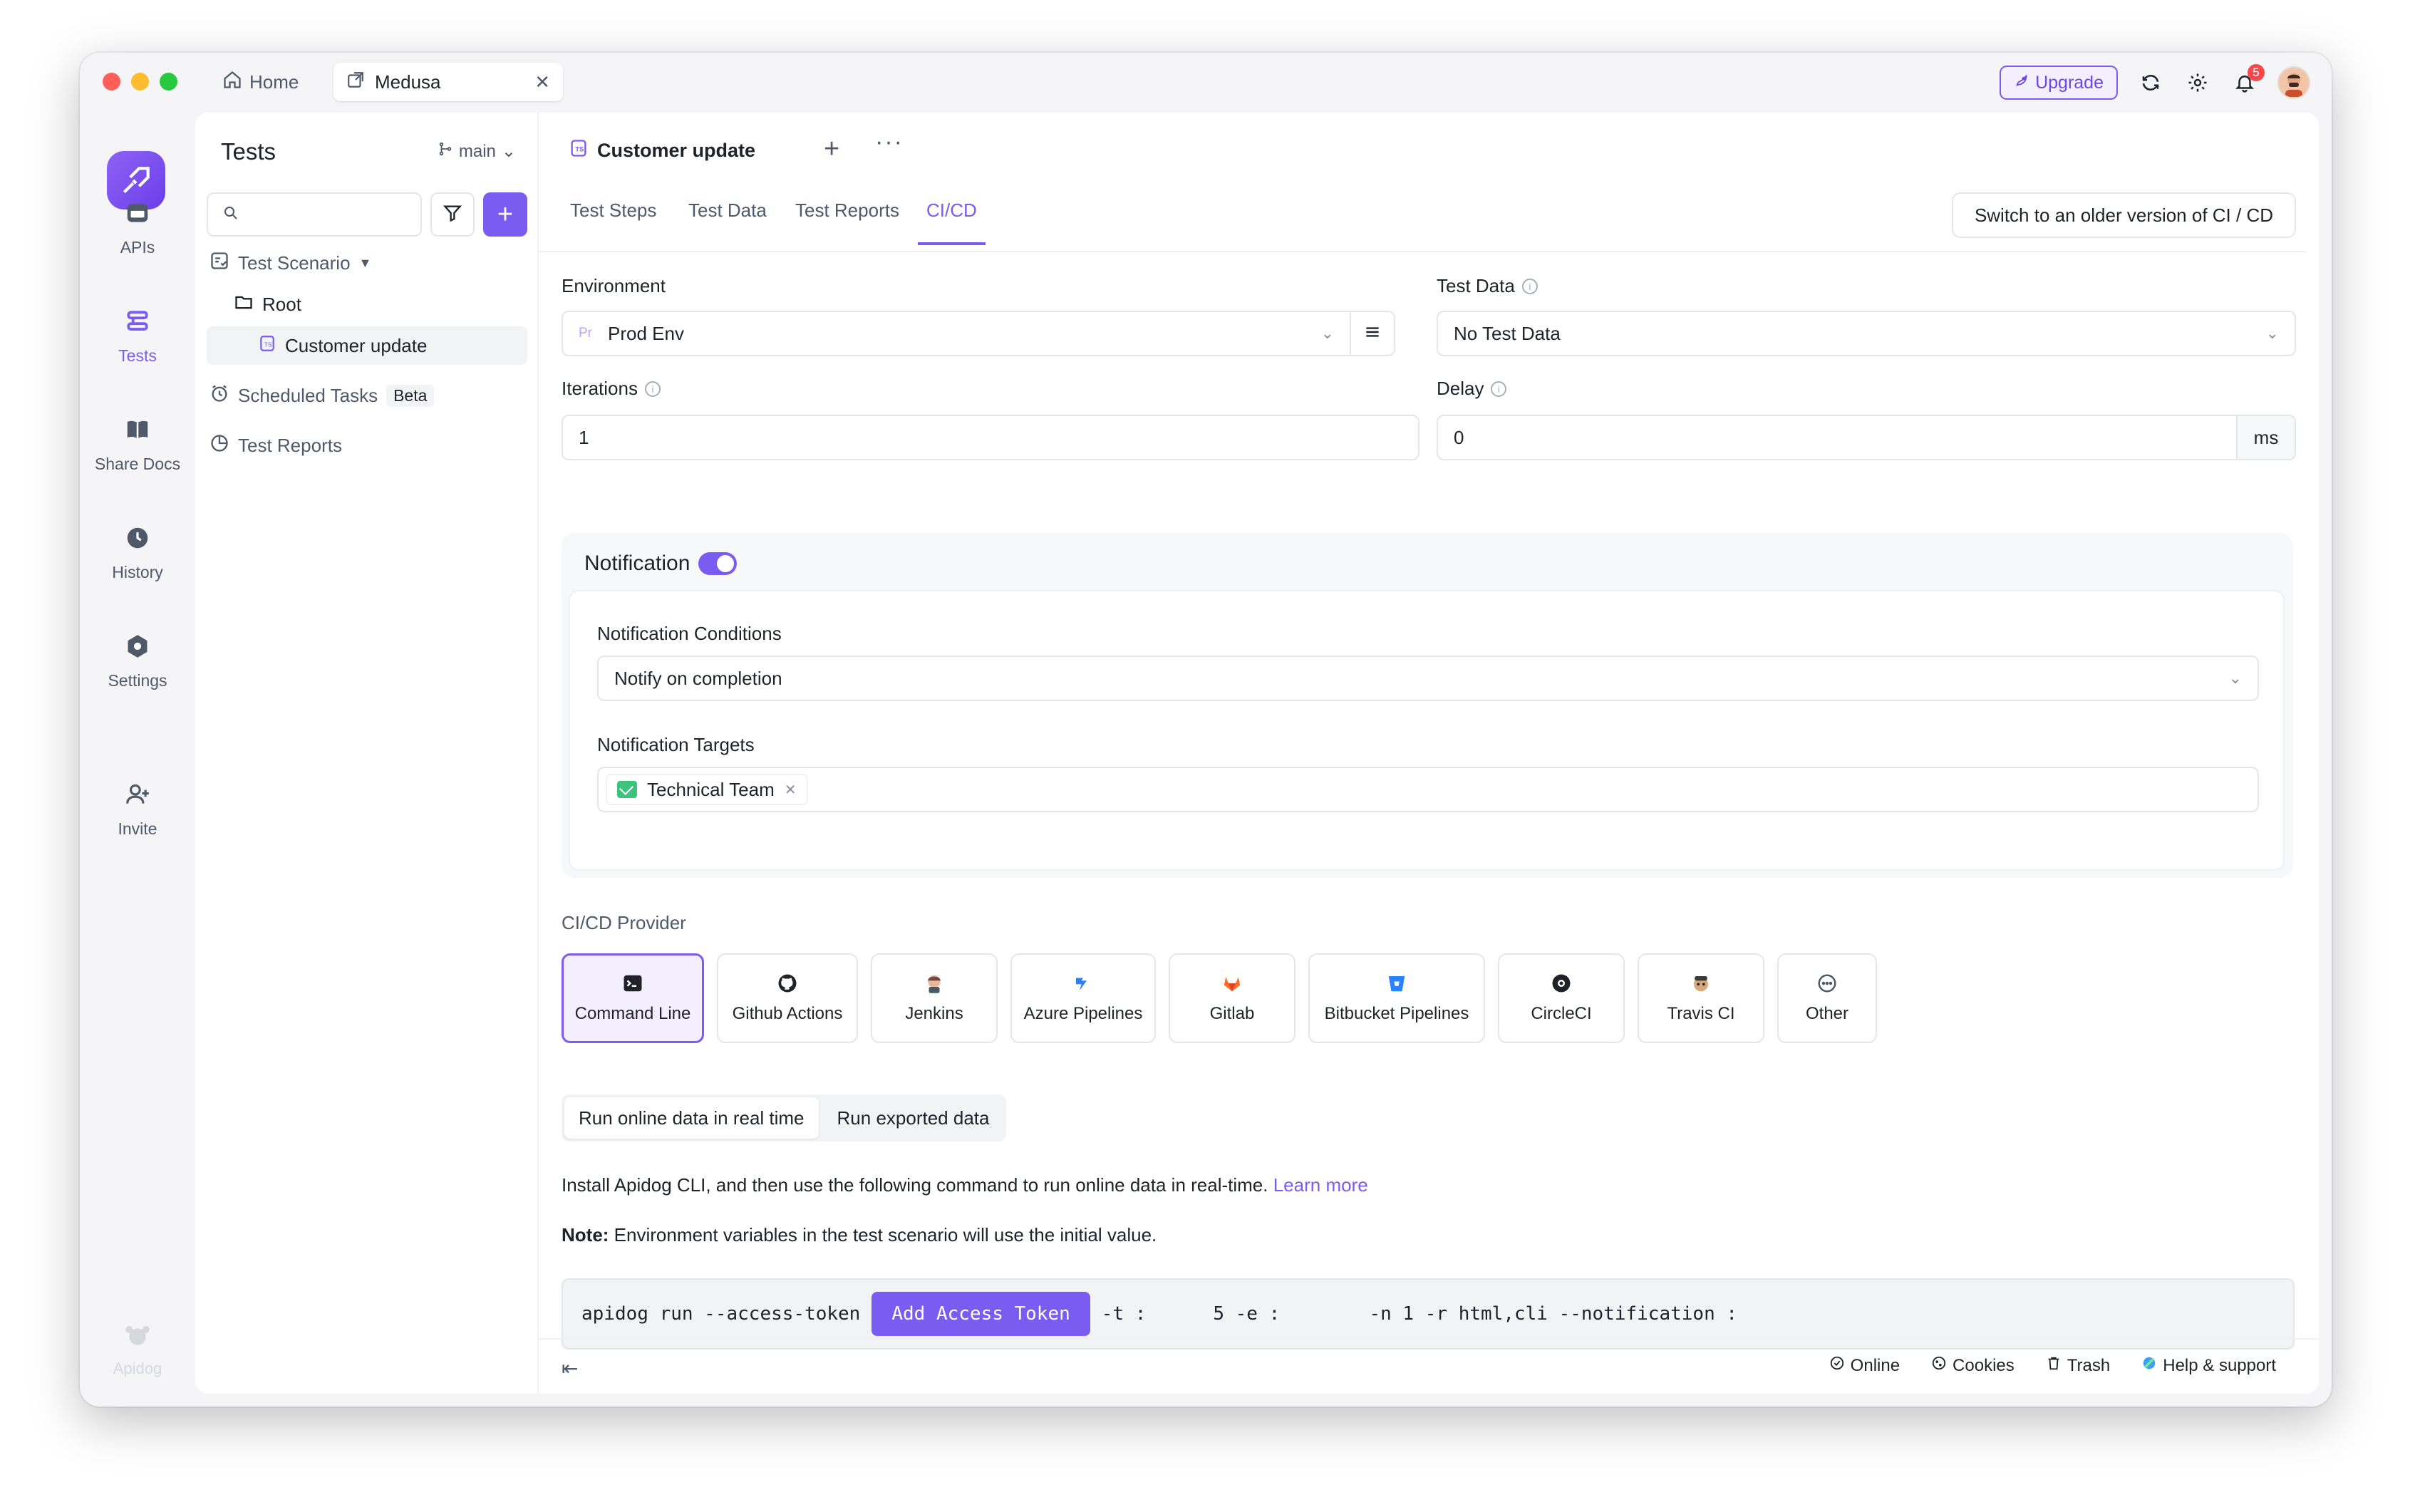 The width and height of the screenshot is (2410, 1512). Describe the element at coordinates (2293, 82) in the screenshot. I see `avatar` at that location.